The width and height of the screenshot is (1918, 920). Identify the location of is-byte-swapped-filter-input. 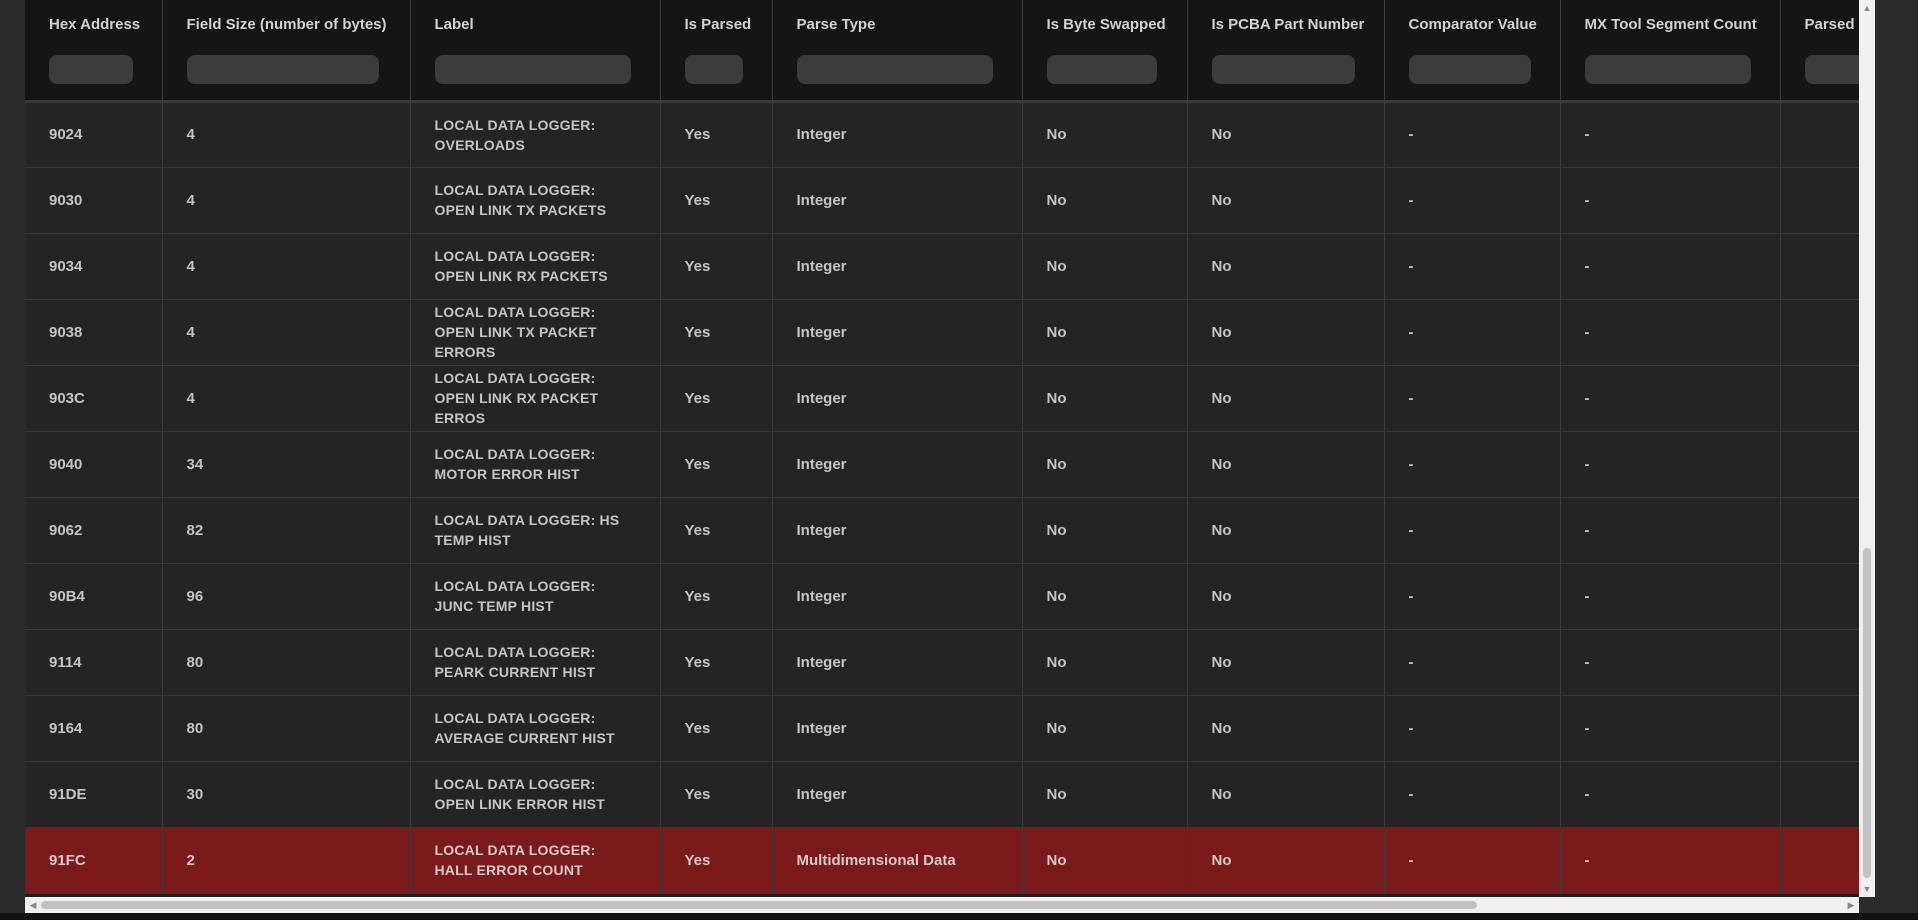
(1101, 69).